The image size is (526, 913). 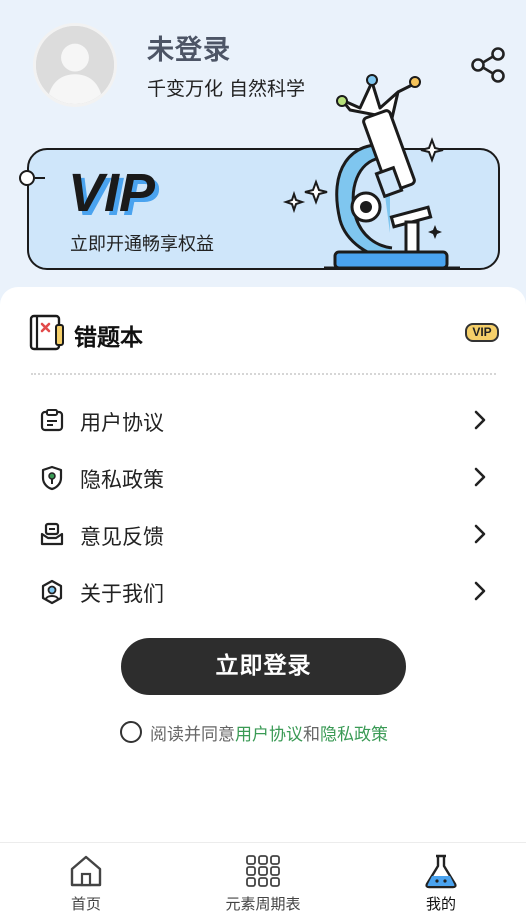 What do you see at coordinates (122, 423) in the screenshot?
I see `menu-item-label: 用户协议` at bounding box center [122, 423].